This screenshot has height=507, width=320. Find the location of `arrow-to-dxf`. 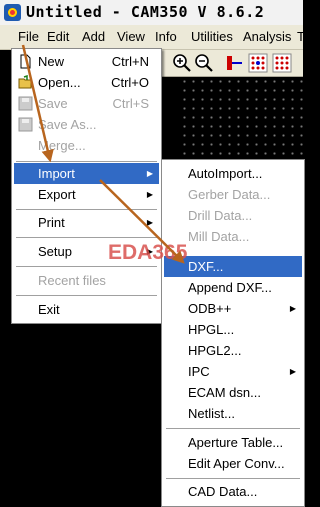

arrow-to-dxf is located at coordinates (142, 221).